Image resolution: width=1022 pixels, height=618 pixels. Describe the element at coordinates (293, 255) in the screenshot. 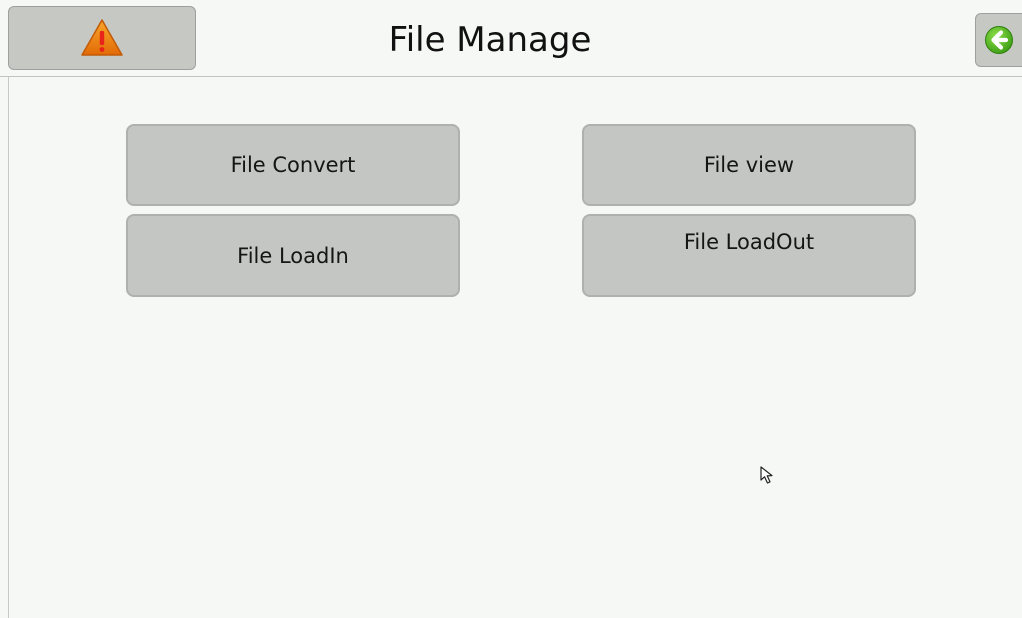

I see `file-loadin-button: File LoadIn` at that location.